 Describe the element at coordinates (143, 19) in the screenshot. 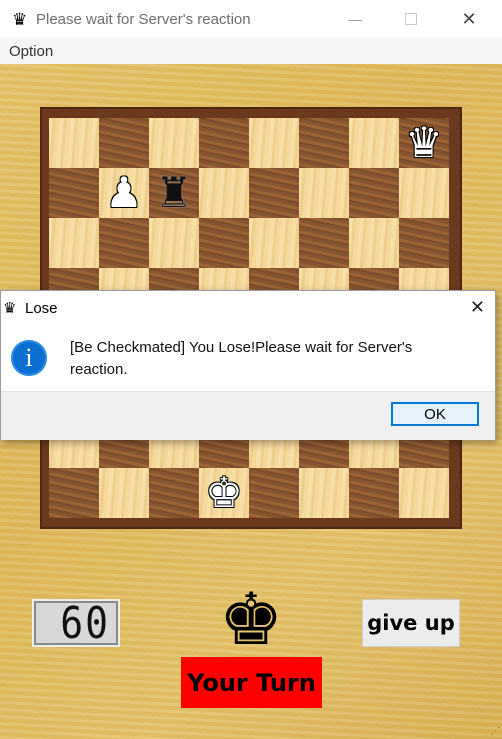

I see `window-title: Please wait for Server's reaction` at that location.